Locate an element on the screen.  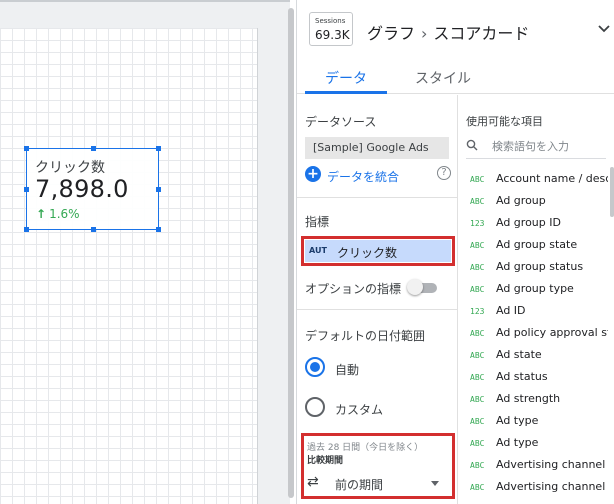
scorecard-metric-value: 7,898.0 is located at coordinates (82, 189).